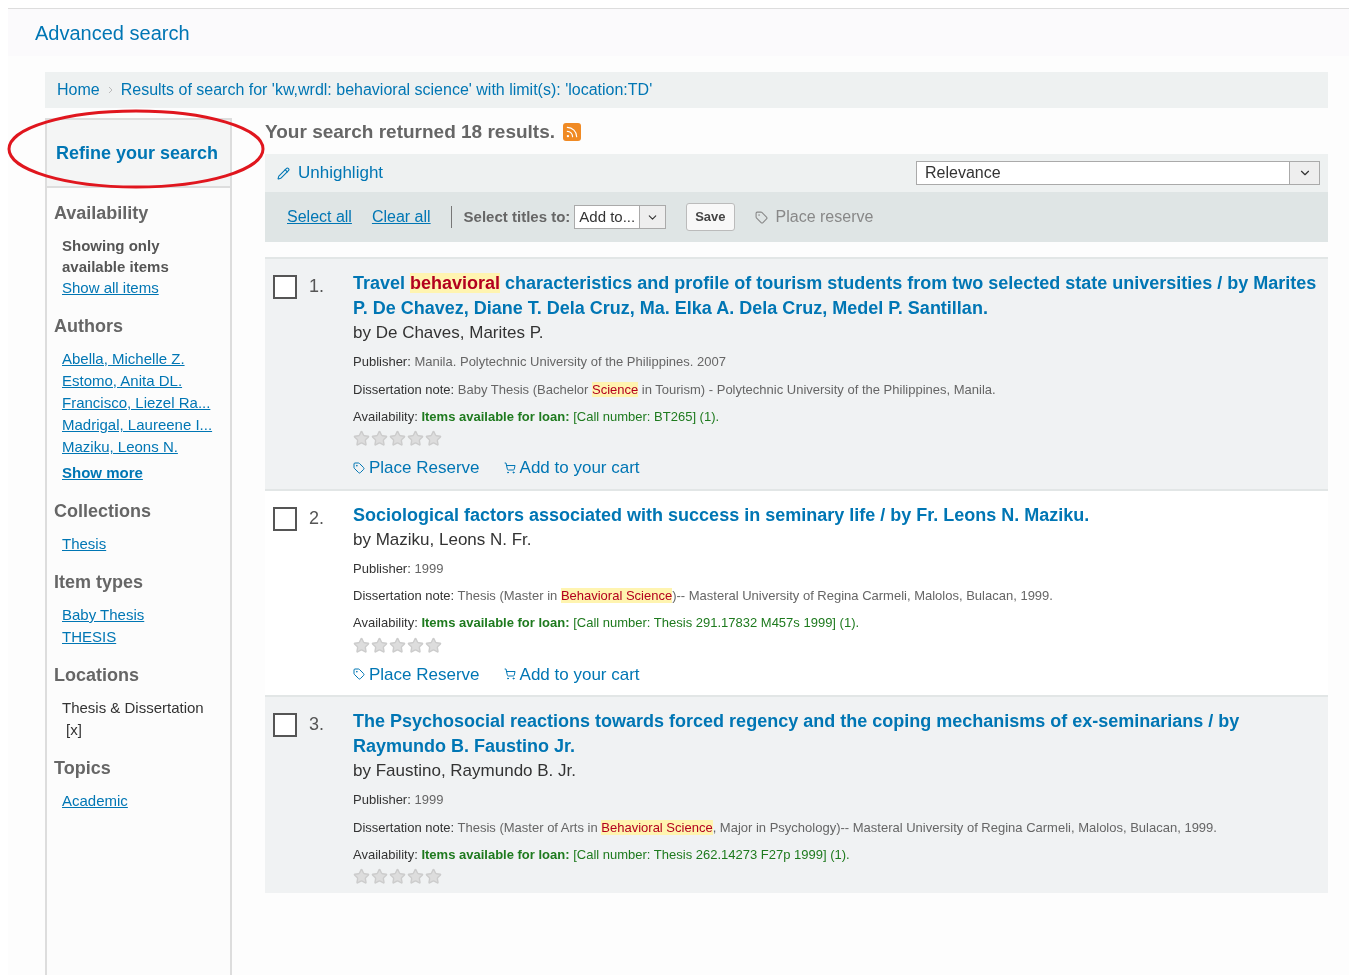  I want to click on facet-link: THESIS, so click(89, 637).